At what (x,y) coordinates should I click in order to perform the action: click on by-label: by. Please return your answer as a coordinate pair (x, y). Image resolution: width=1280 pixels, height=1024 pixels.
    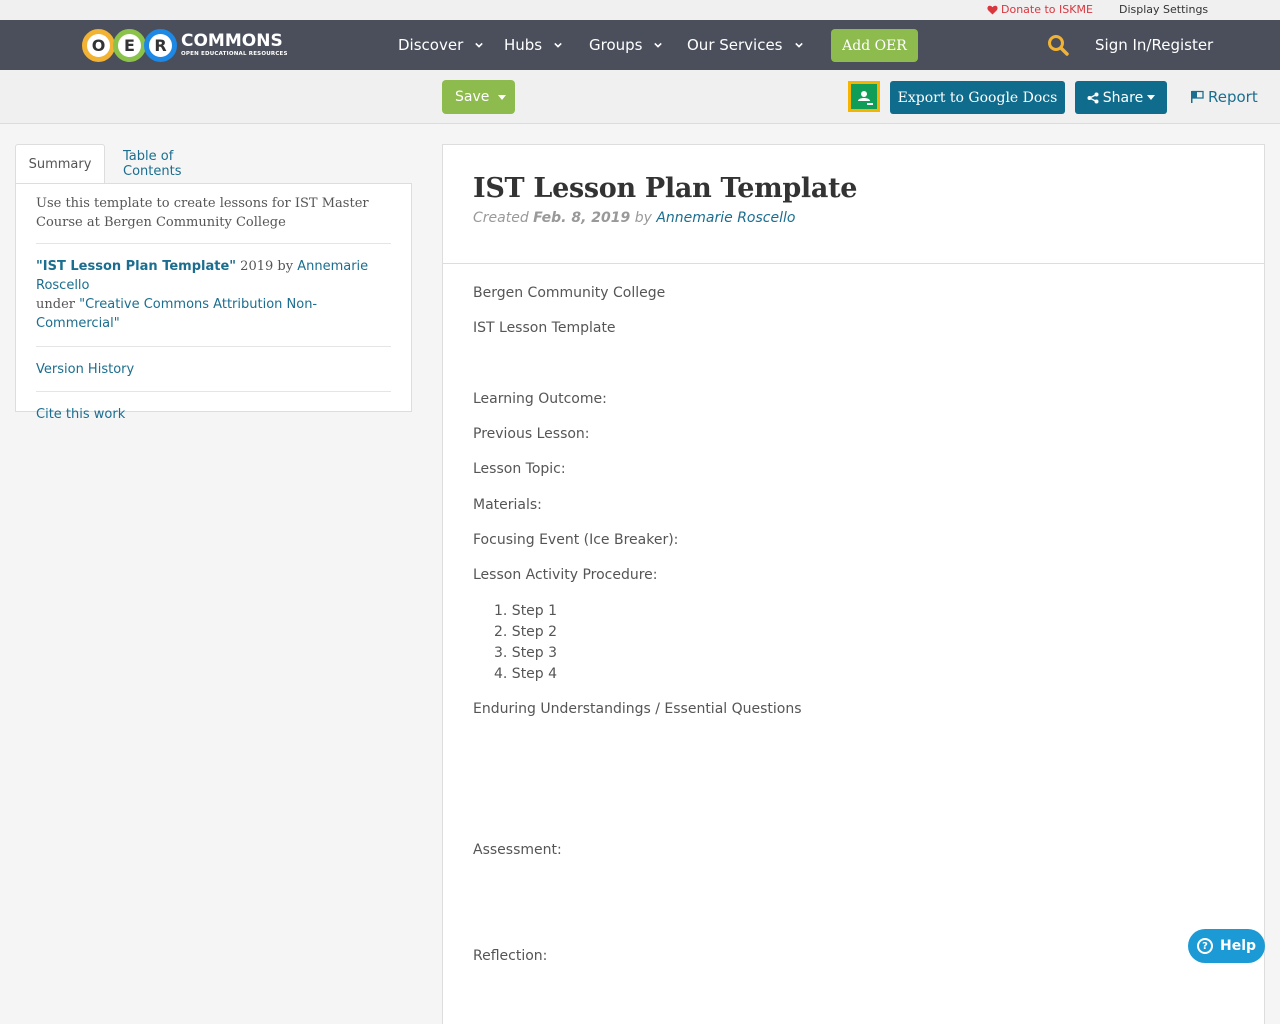
    Looking at the image, I should click on (643, 218).